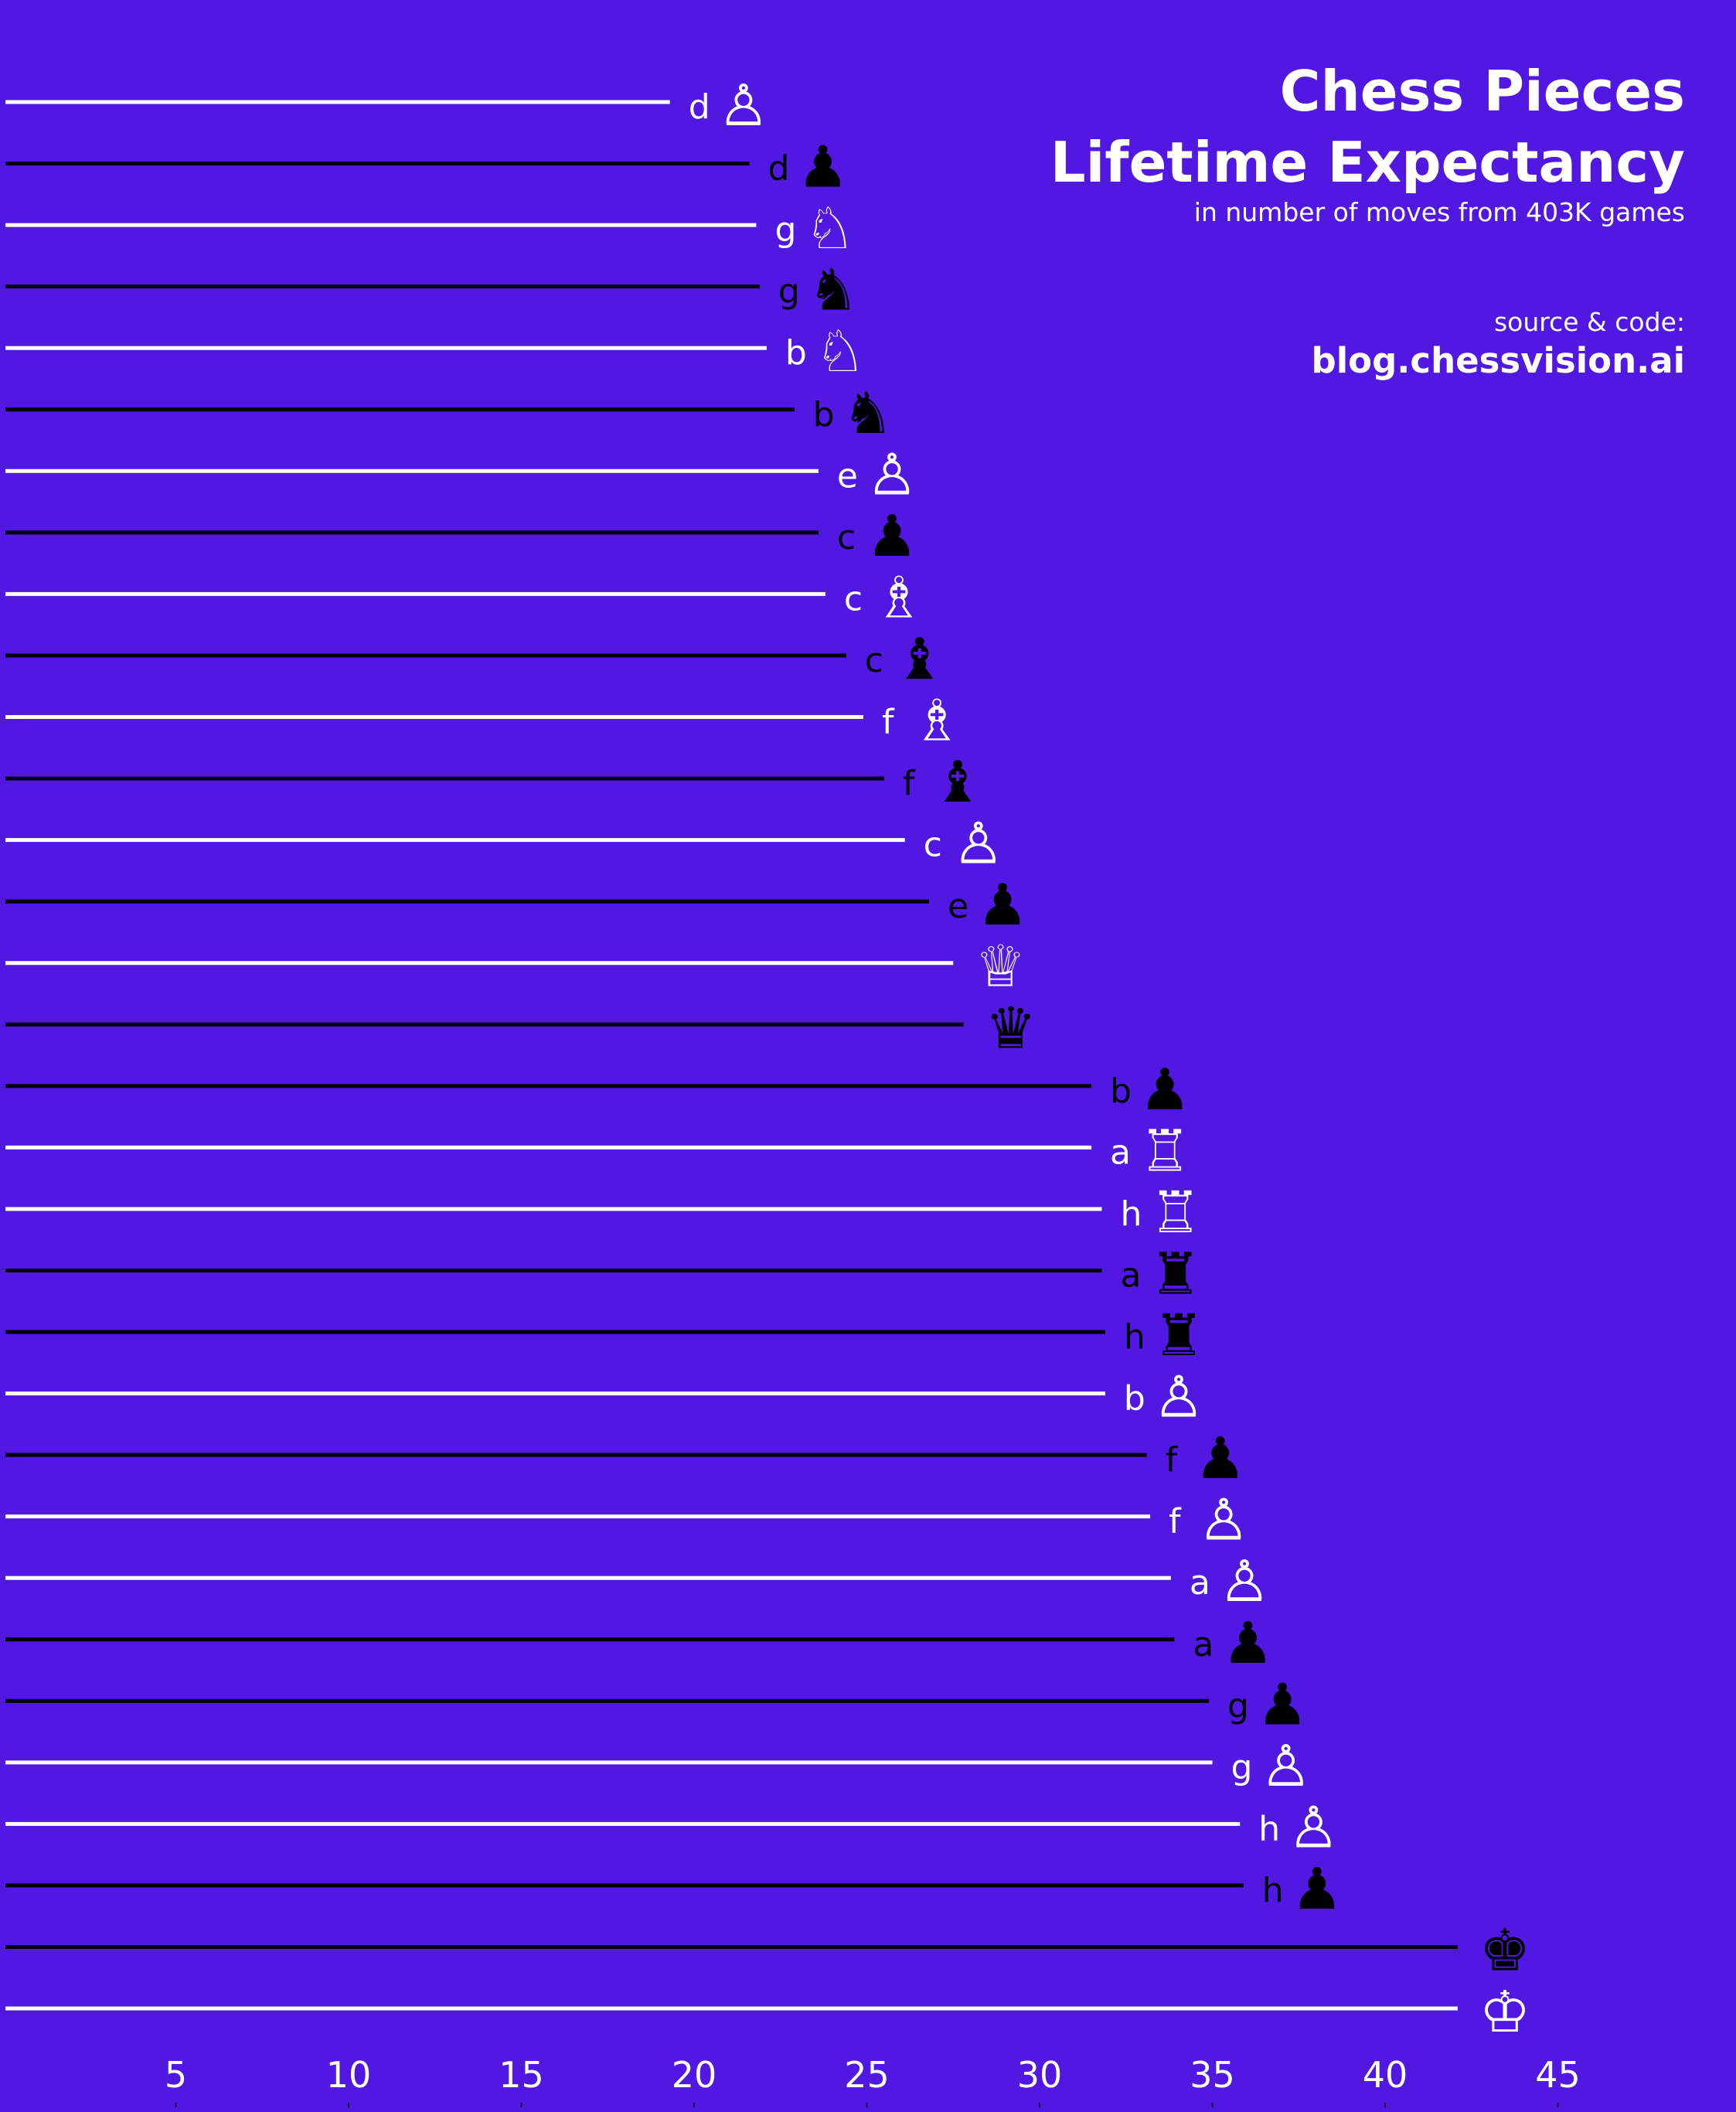 The image size is (1736, 2112). Describe the element at coordinates (1001, 967) in the screenshot. I see `white-queen-icon: ♕` at that location.